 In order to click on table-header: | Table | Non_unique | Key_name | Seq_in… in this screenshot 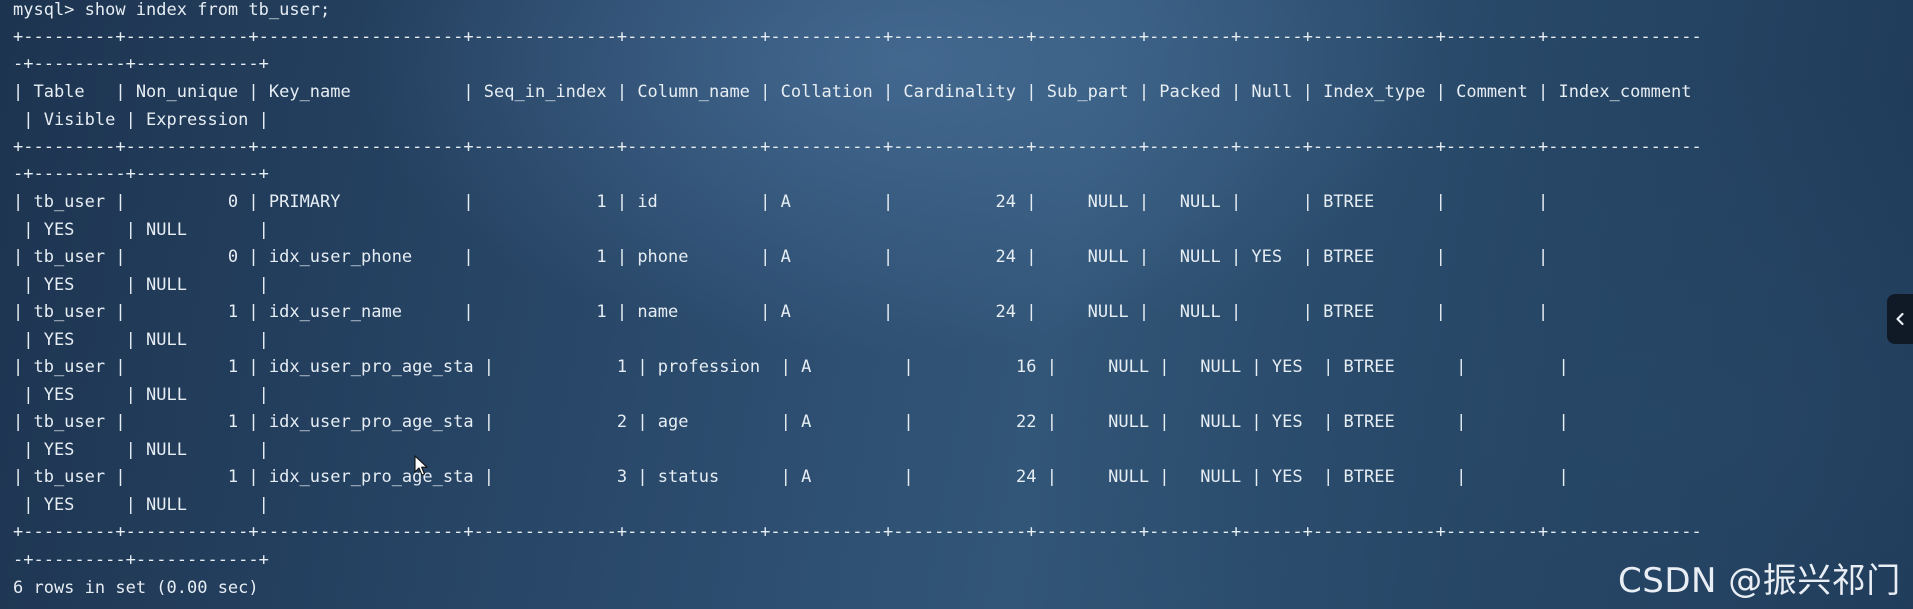, I will do `click(852, 92)`.